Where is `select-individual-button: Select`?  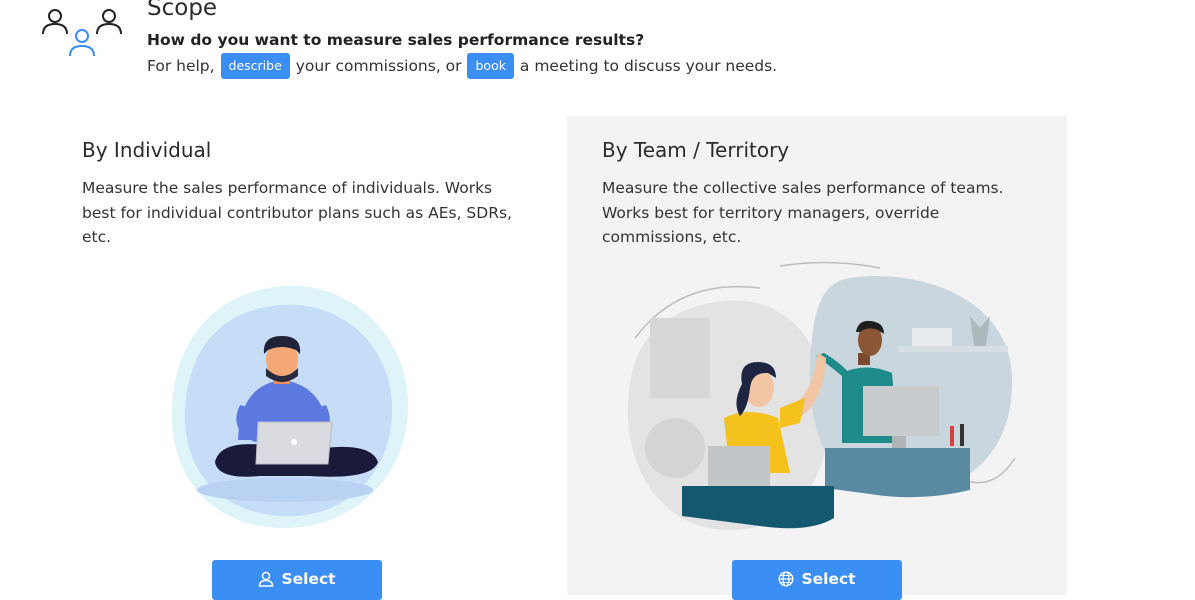 select-individual-button: Select is located at coordinates (297, 580).